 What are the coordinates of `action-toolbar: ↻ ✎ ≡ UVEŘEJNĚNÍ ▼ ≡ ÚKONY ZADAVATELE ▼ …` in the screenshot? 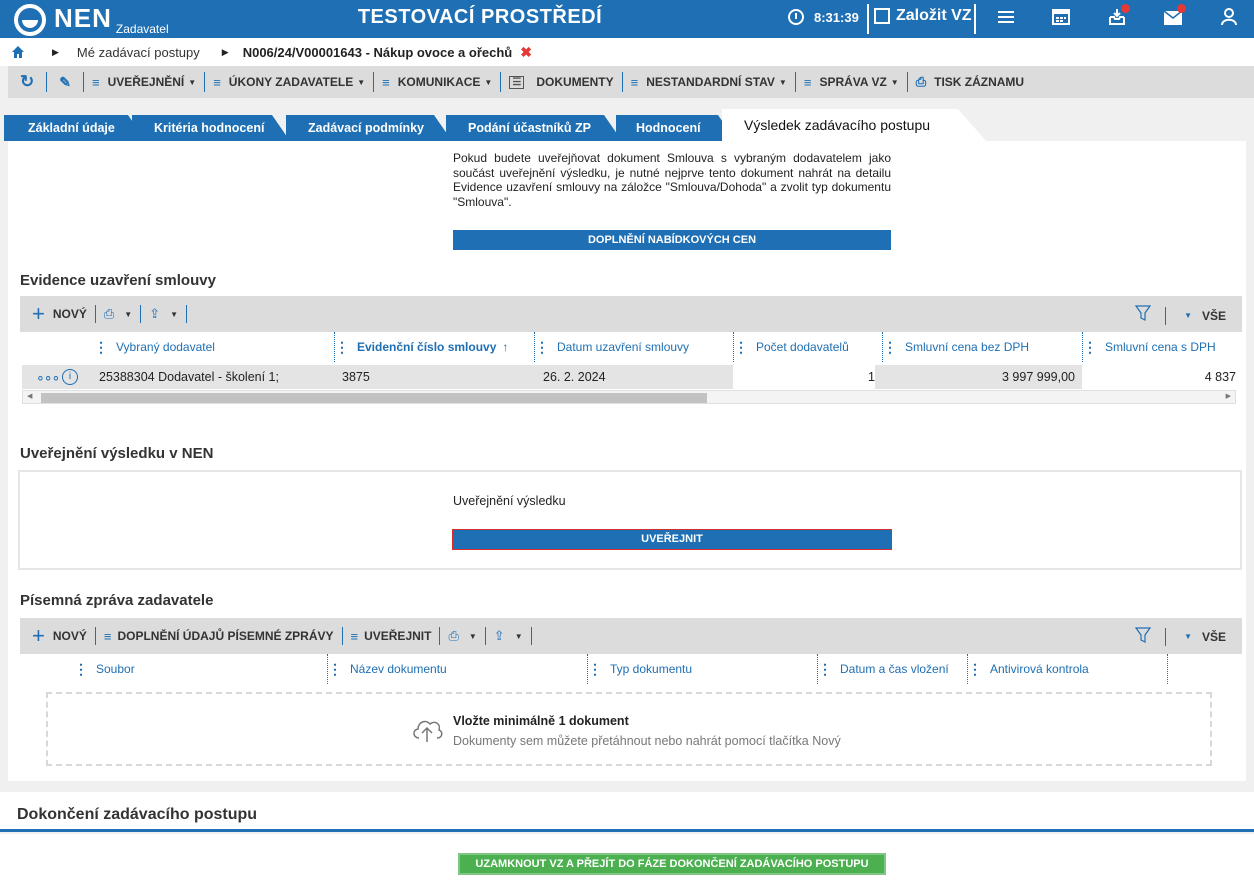 It's located at (631, 82).